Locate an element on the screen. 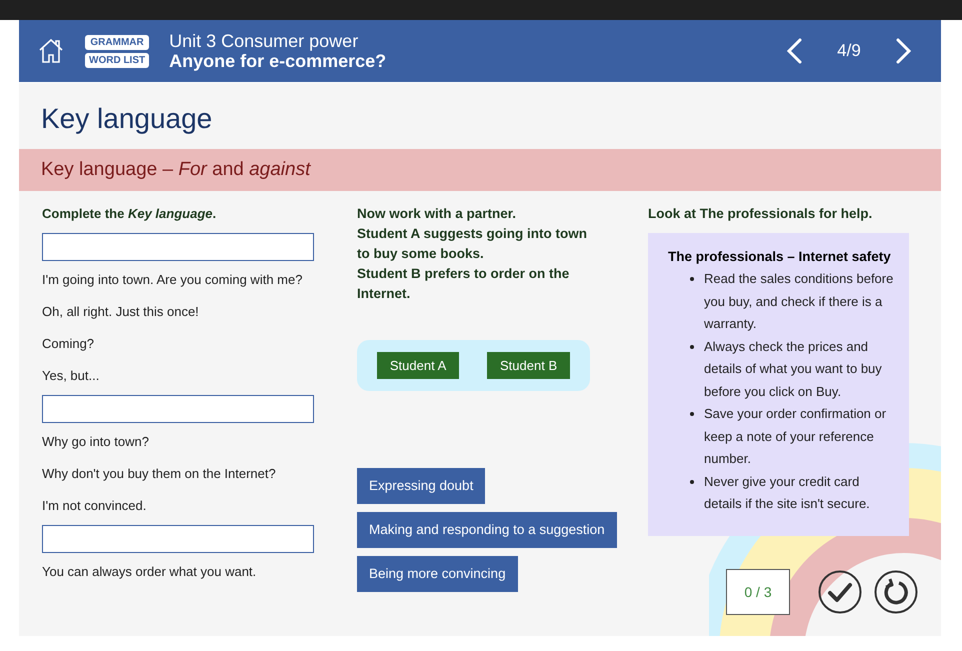 This screenshot has height=651, width=962. tip-text: Never give your credit card details if the site isn't secure. is located at coordinates (787, 492).